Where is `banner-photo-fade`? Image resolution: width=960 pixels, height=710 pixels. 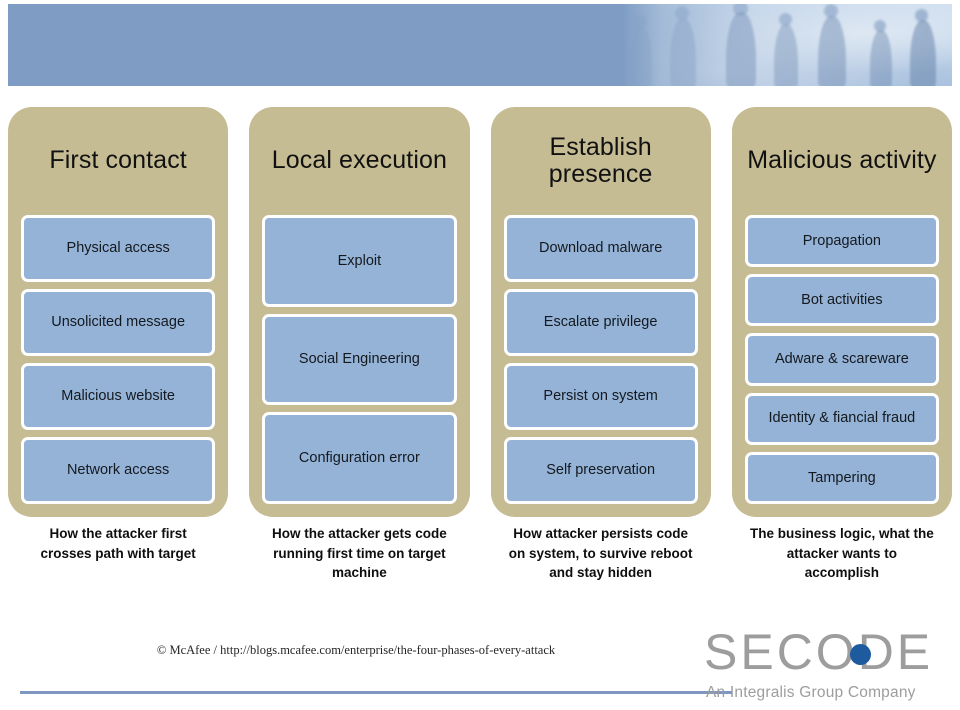
banner-photo-fade is located at coordinates (787, 45).